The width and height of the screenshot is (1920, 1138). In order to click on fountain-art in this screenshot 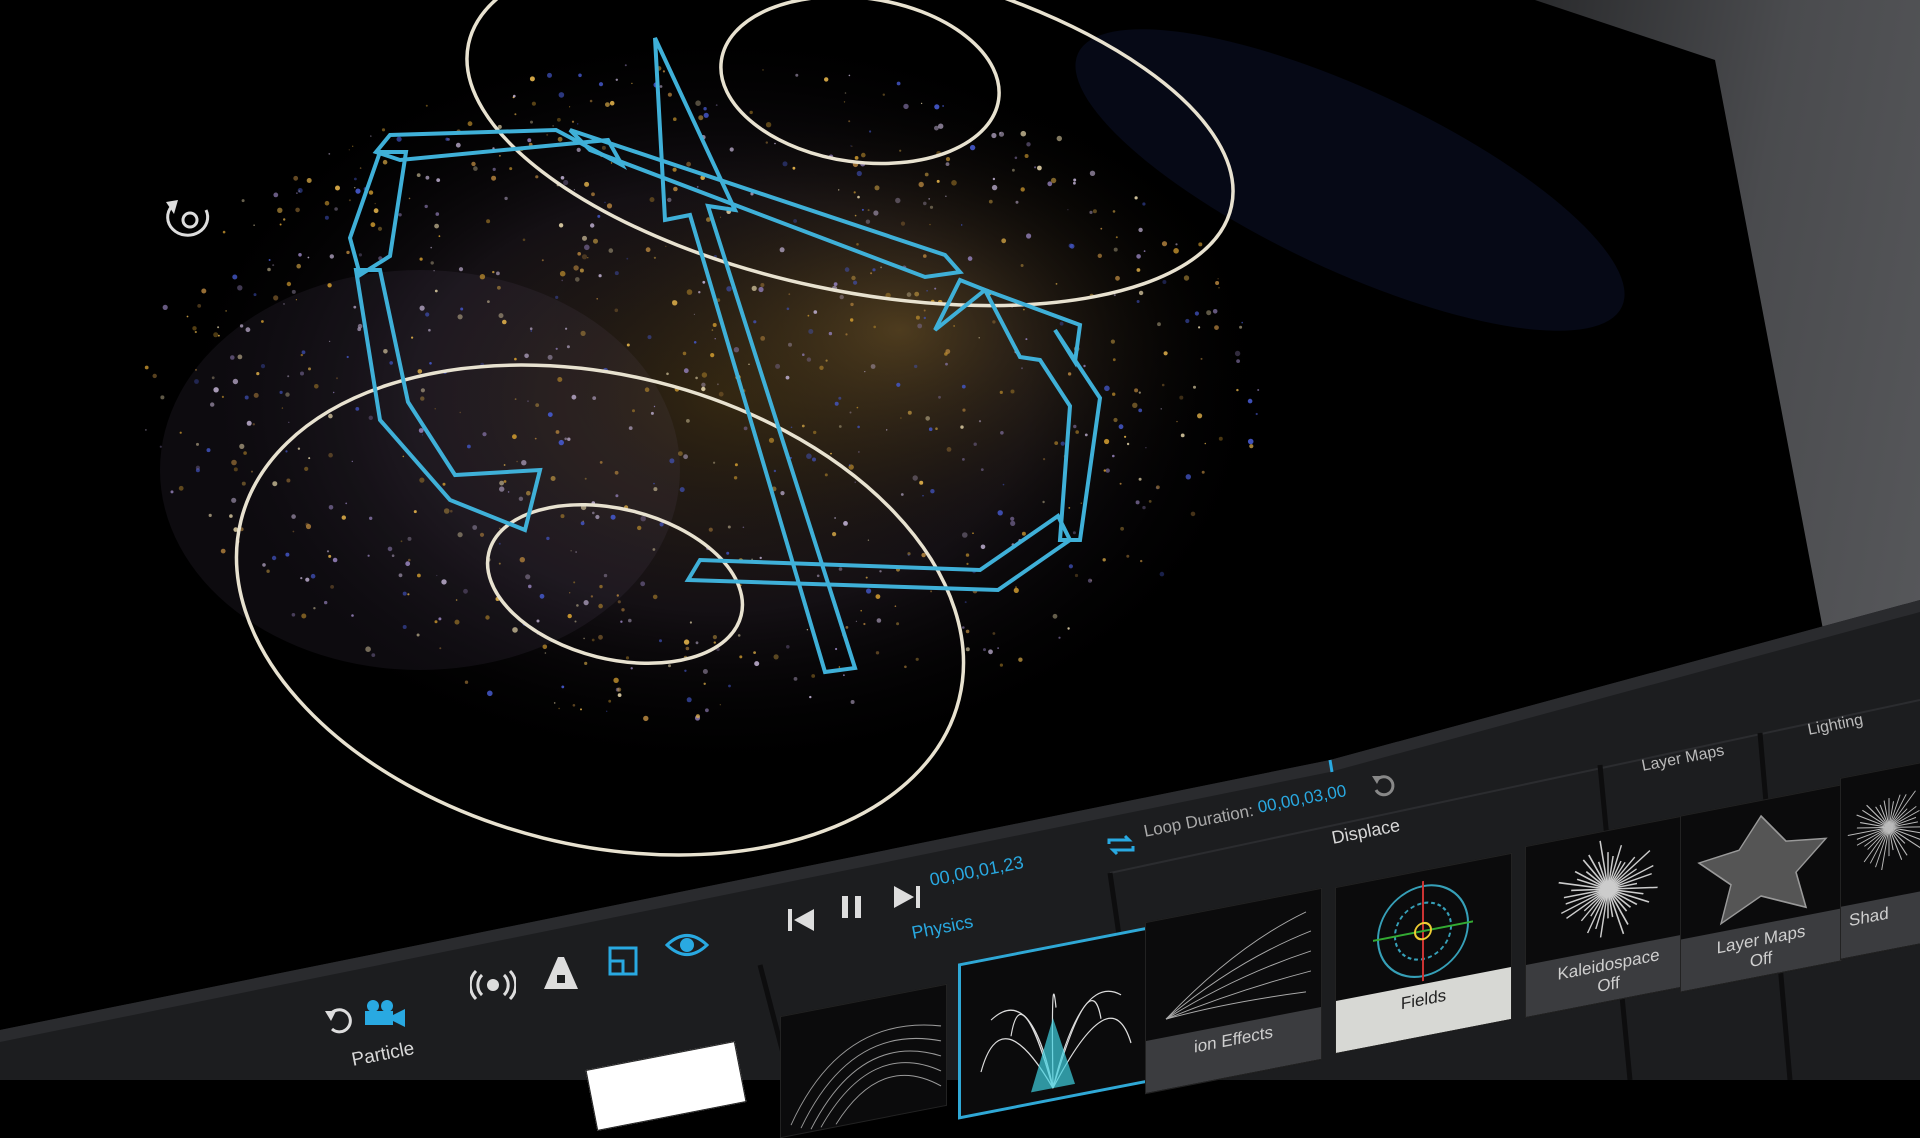, I will do `click(1056, 1041)`.